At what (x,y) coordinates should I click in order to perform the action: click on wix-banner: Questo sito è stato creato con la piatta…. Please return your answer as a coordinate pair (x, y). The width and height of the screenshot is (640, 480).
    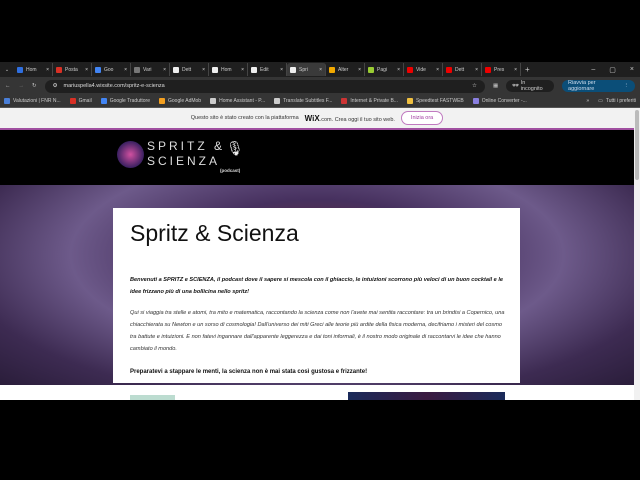
    Looking at the image, I should click on (317, 119).